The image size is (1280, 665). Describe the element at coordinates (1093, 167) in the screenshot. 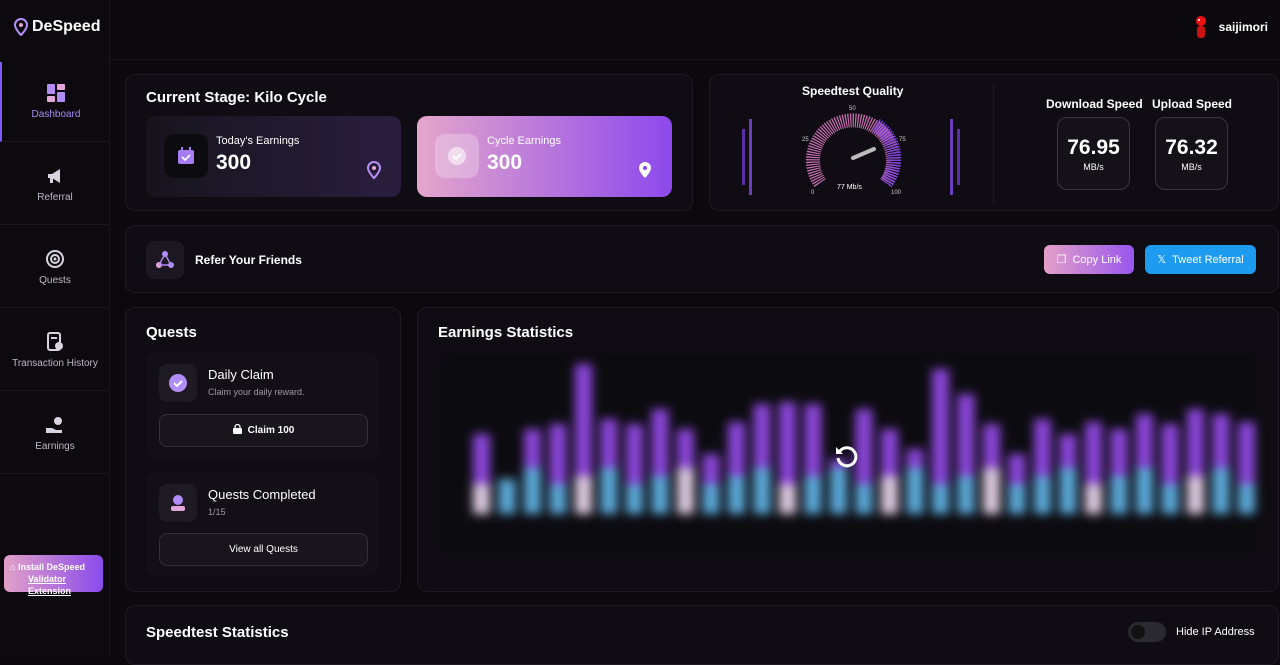

I see `download-speed-unit: MB/s` at that location.